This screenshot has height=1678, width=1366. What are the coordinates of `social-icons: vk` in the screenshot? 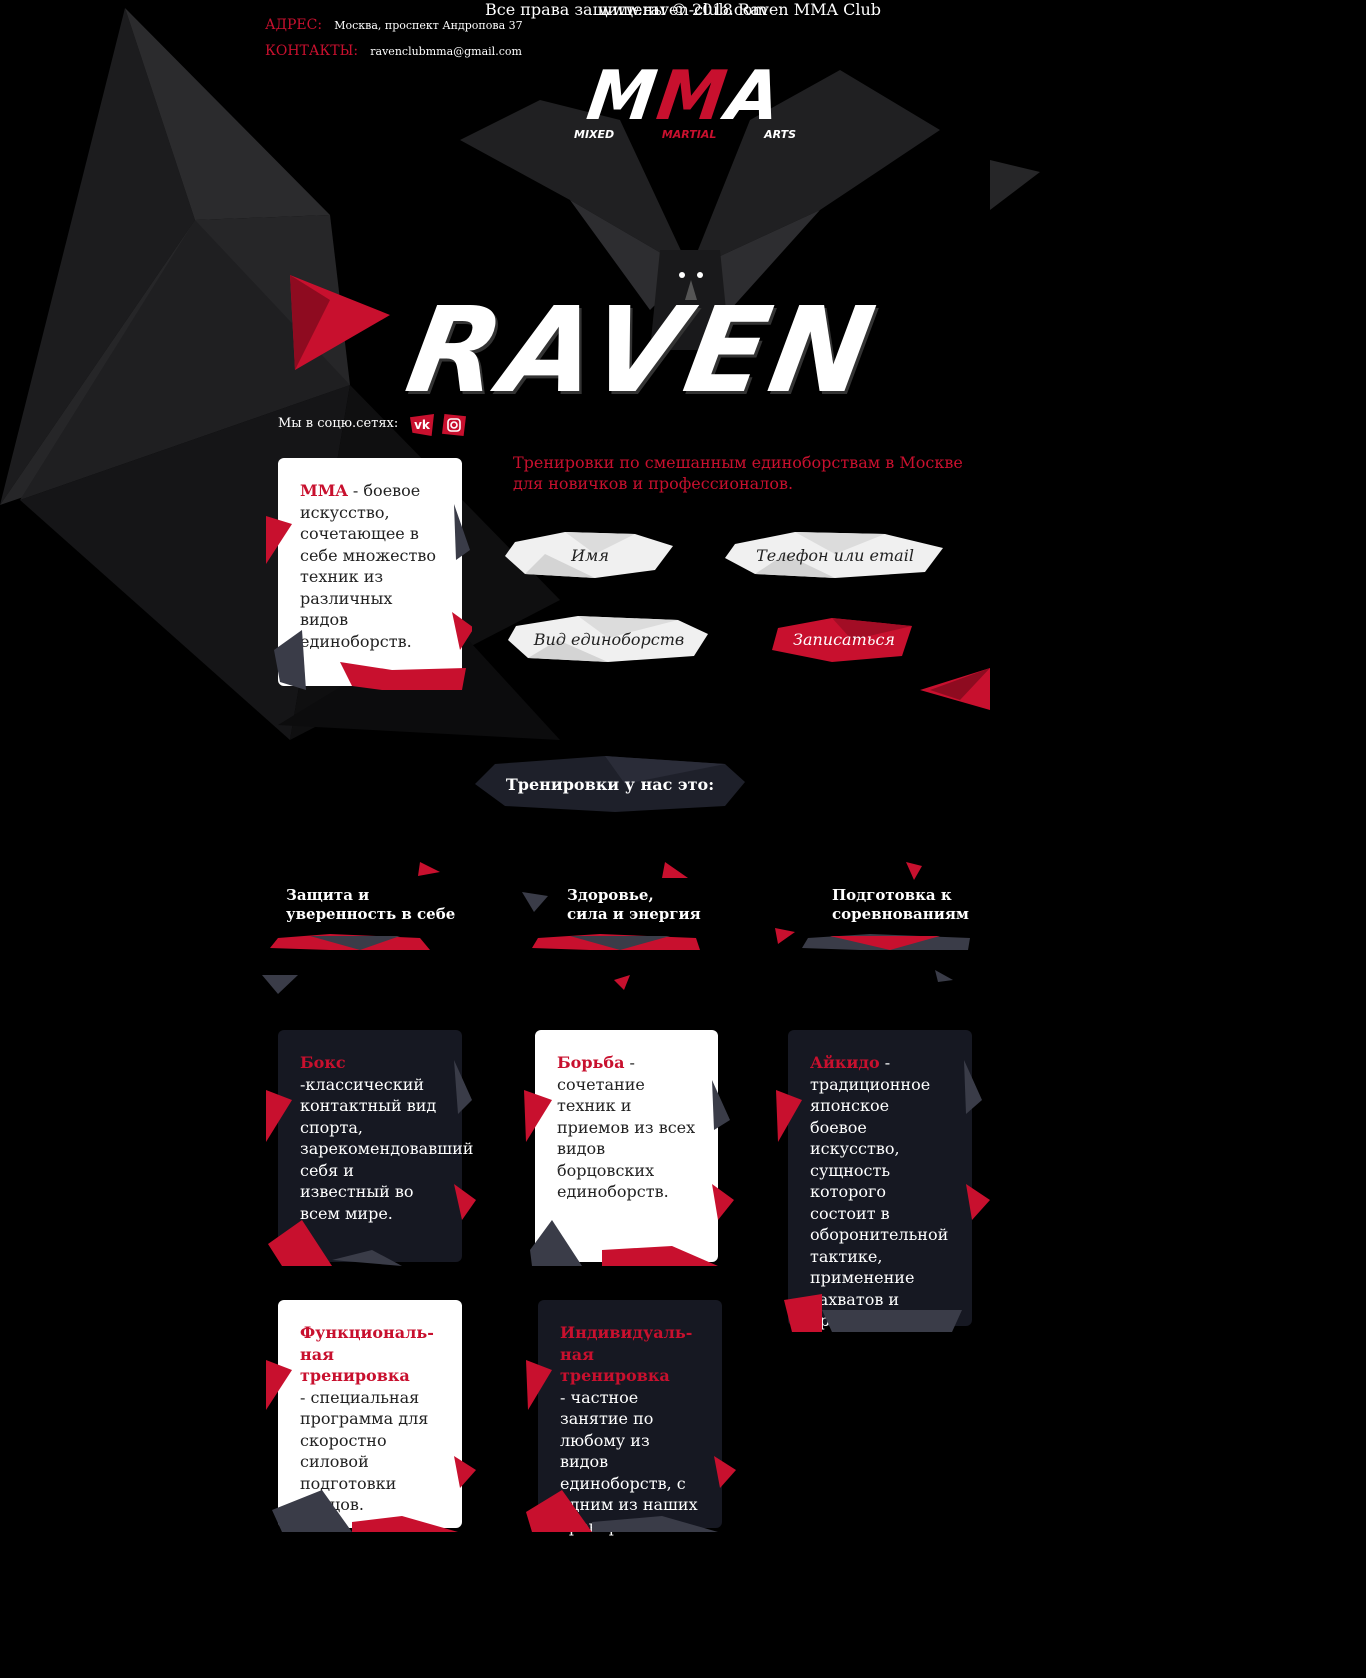 It's located at (438, 425).